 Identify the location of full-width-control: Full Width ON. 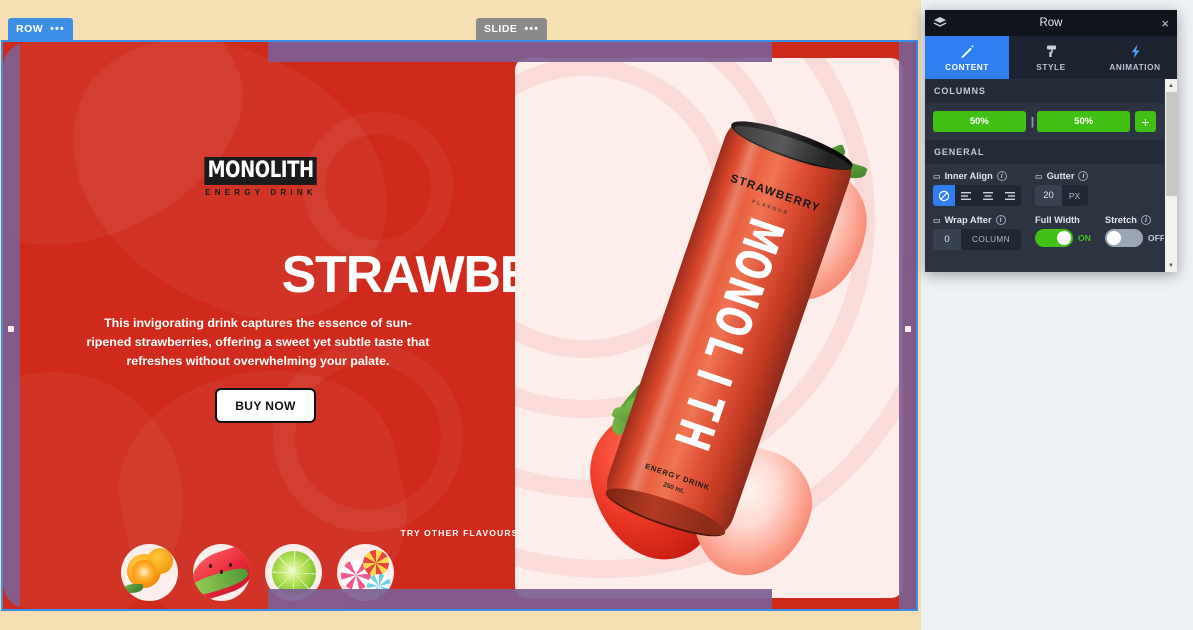
(1063, 232).